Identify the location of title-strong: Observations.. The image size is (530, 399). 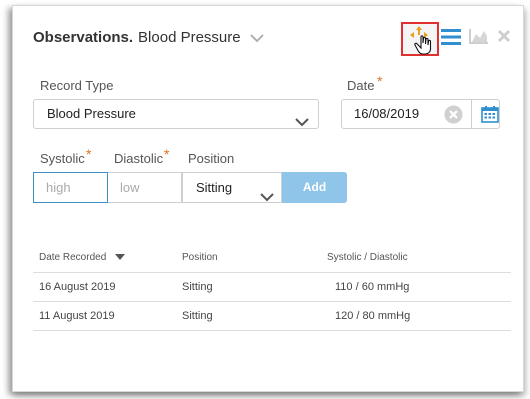
(83, 37).